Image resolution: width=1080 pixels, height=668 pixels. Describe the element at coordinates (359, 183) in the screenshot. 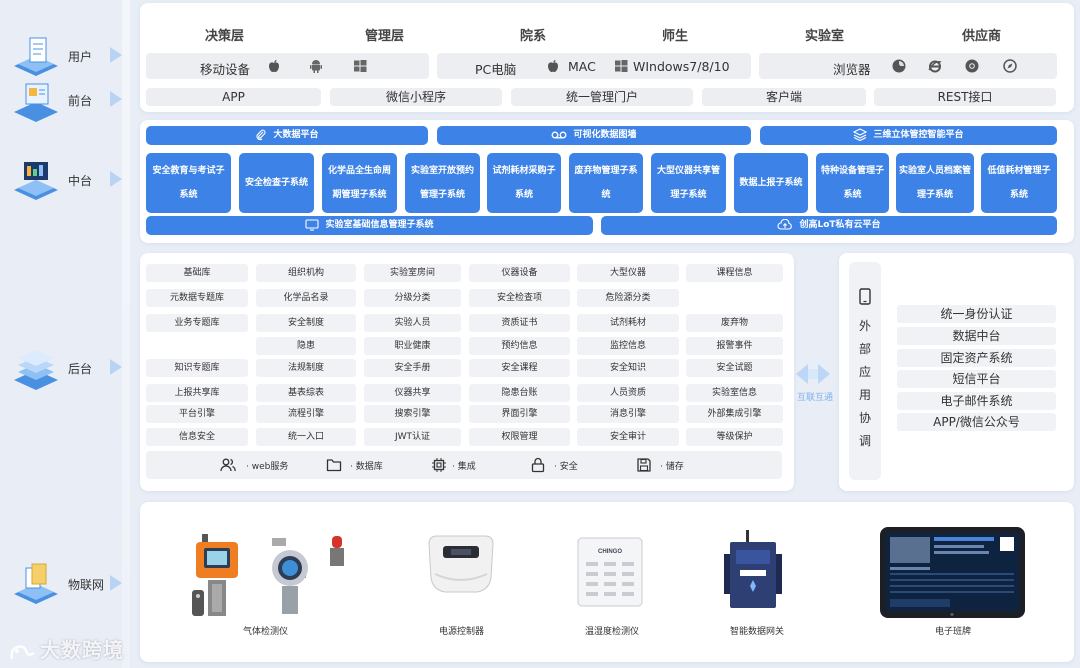

I see `subsystem-chemical-lifecycle: 化学品全生命周期管理子系统` at that location.